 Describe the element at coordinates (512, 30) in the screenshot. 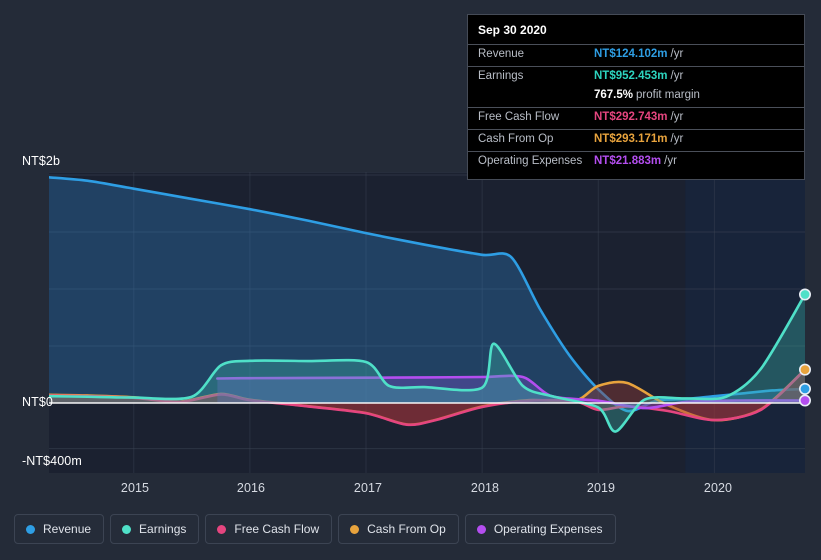

I see `tooltip-date-title: Sep 30 2020` at that location.